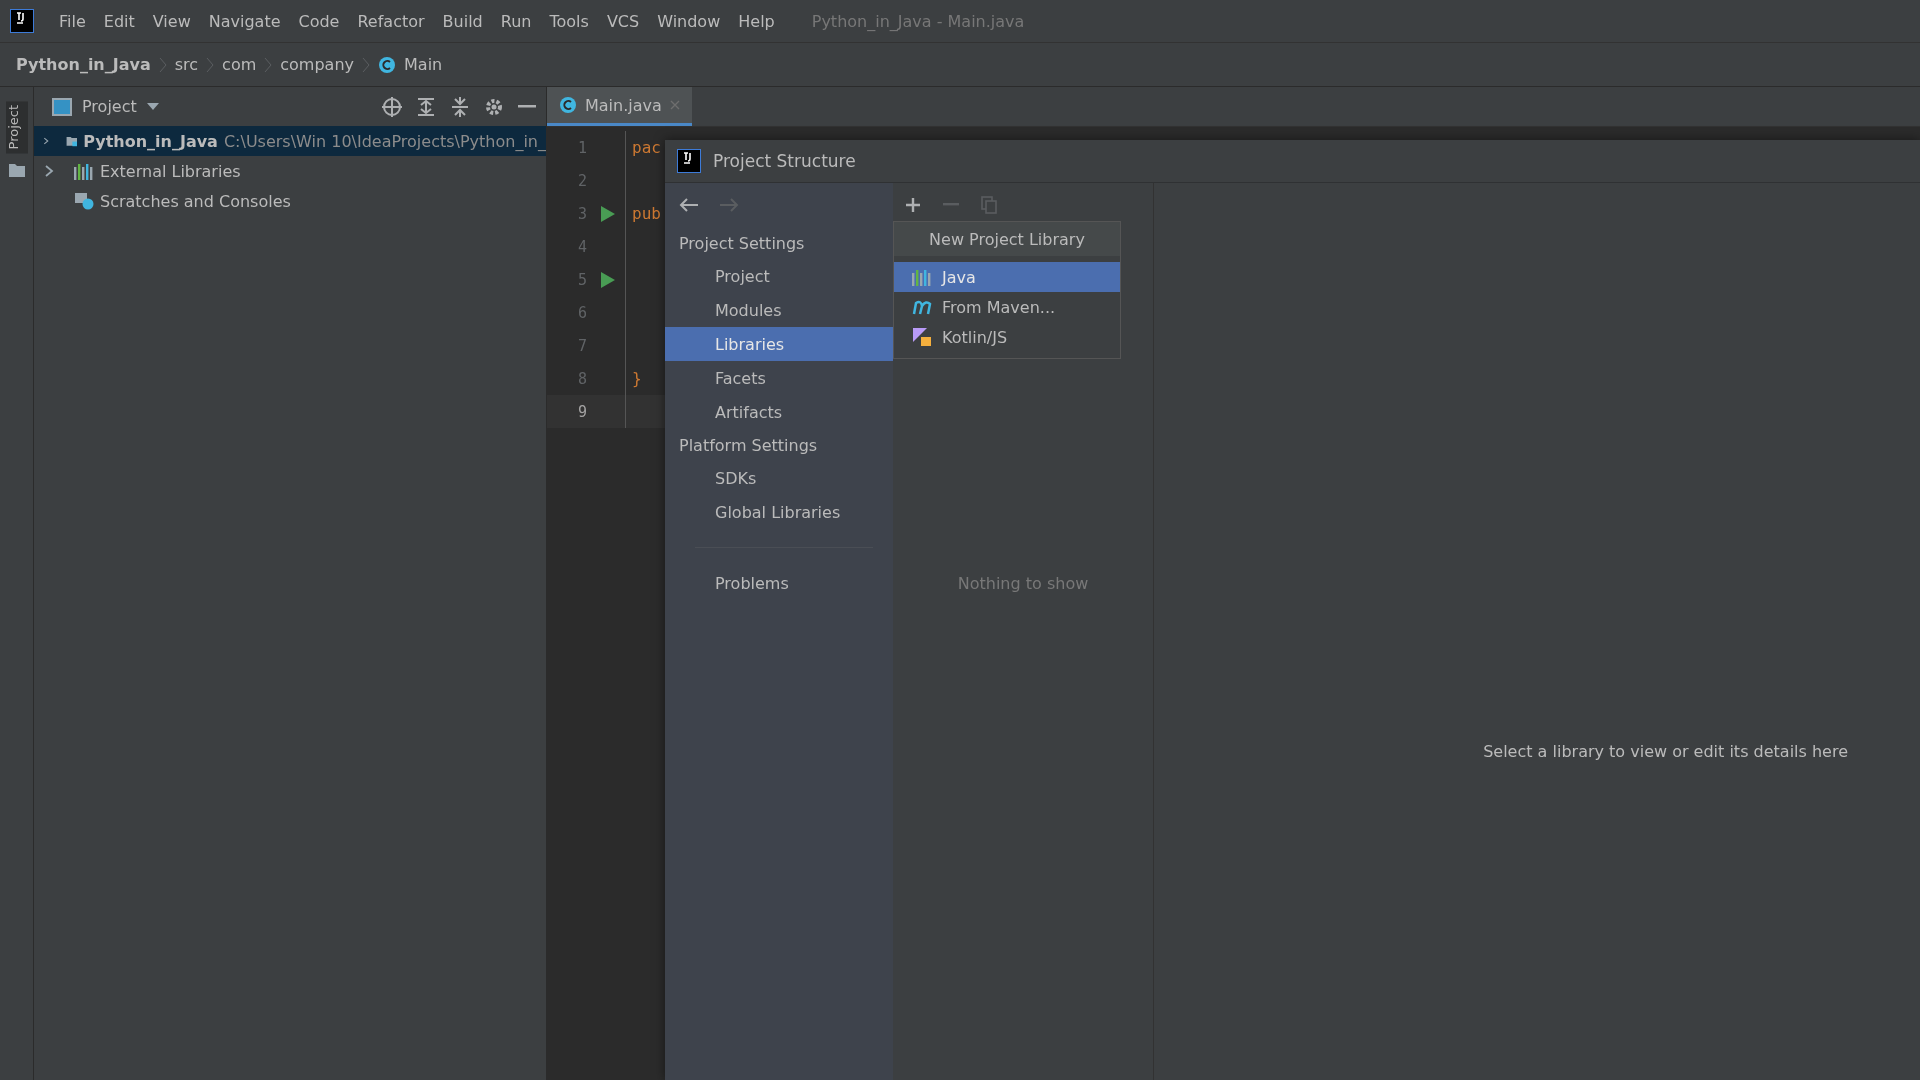  I want to click on project-path: C:\Users\Win 10\IdeaProjects\Python_in_, so click(384, 141).